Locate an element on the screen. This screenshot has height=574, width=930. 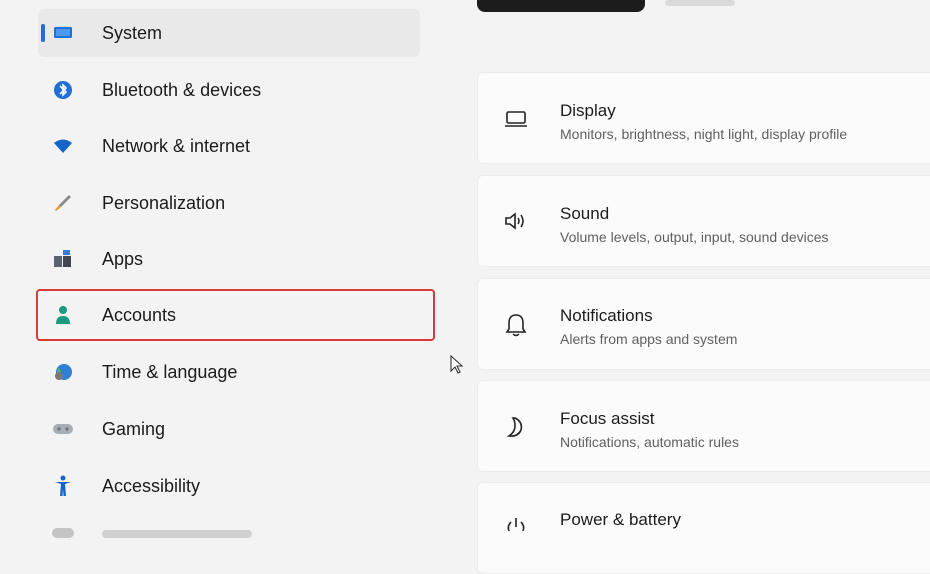
person-icon is located at coordinates (63, 315).